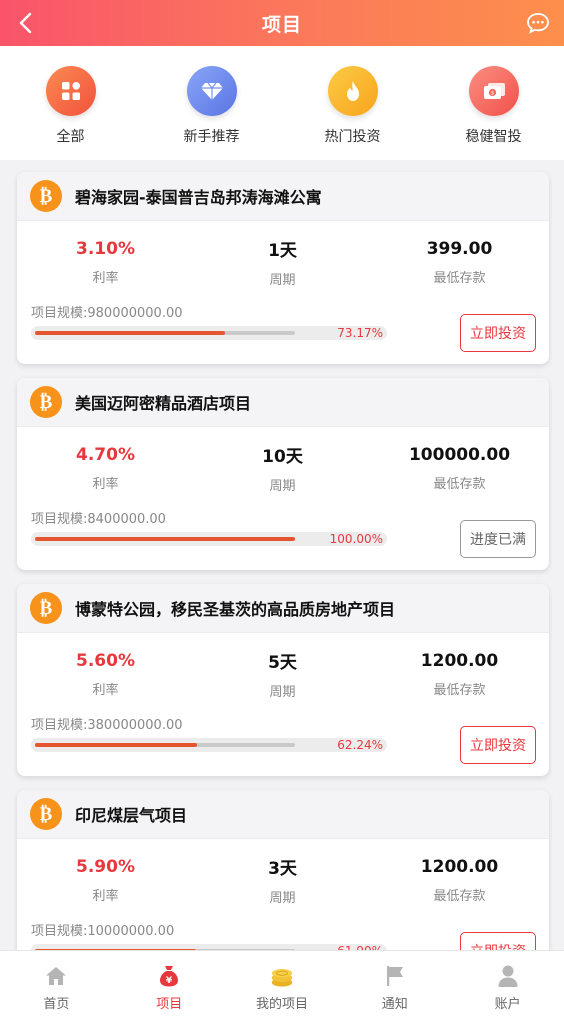 This screenshot has width=564, height=1025. Describe the element at coordinates (105, 468) in the screenshot. I see `stat-rate: 4.70% 利率` at that location.